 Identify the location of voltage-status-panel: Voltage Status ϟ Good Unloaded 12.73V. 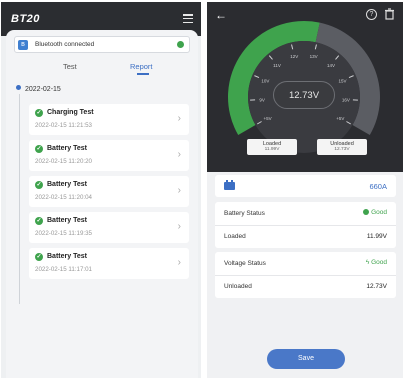
(305, 275).